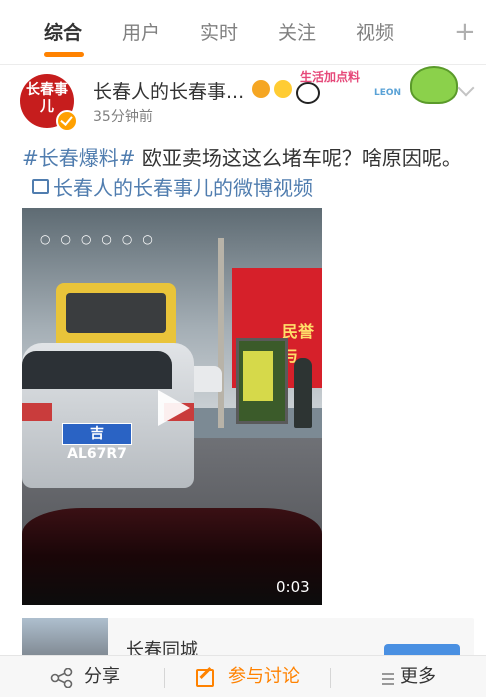 The height and width of the screenshot is (697, 486). I want to click on share-icon, so click(61, 678).